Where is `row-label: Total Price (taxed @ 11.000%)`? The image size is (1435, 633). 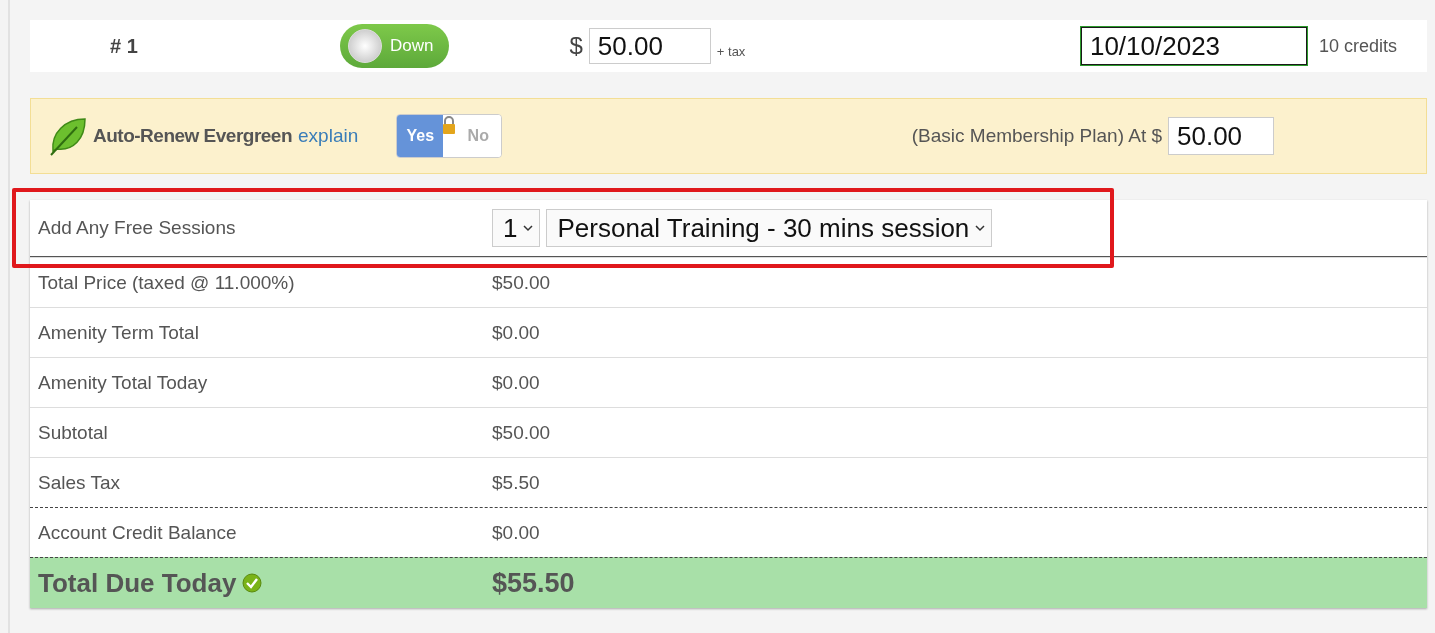
row-label: Total Price (taxed @ 11.000%) is located at coordinates (166, 282).